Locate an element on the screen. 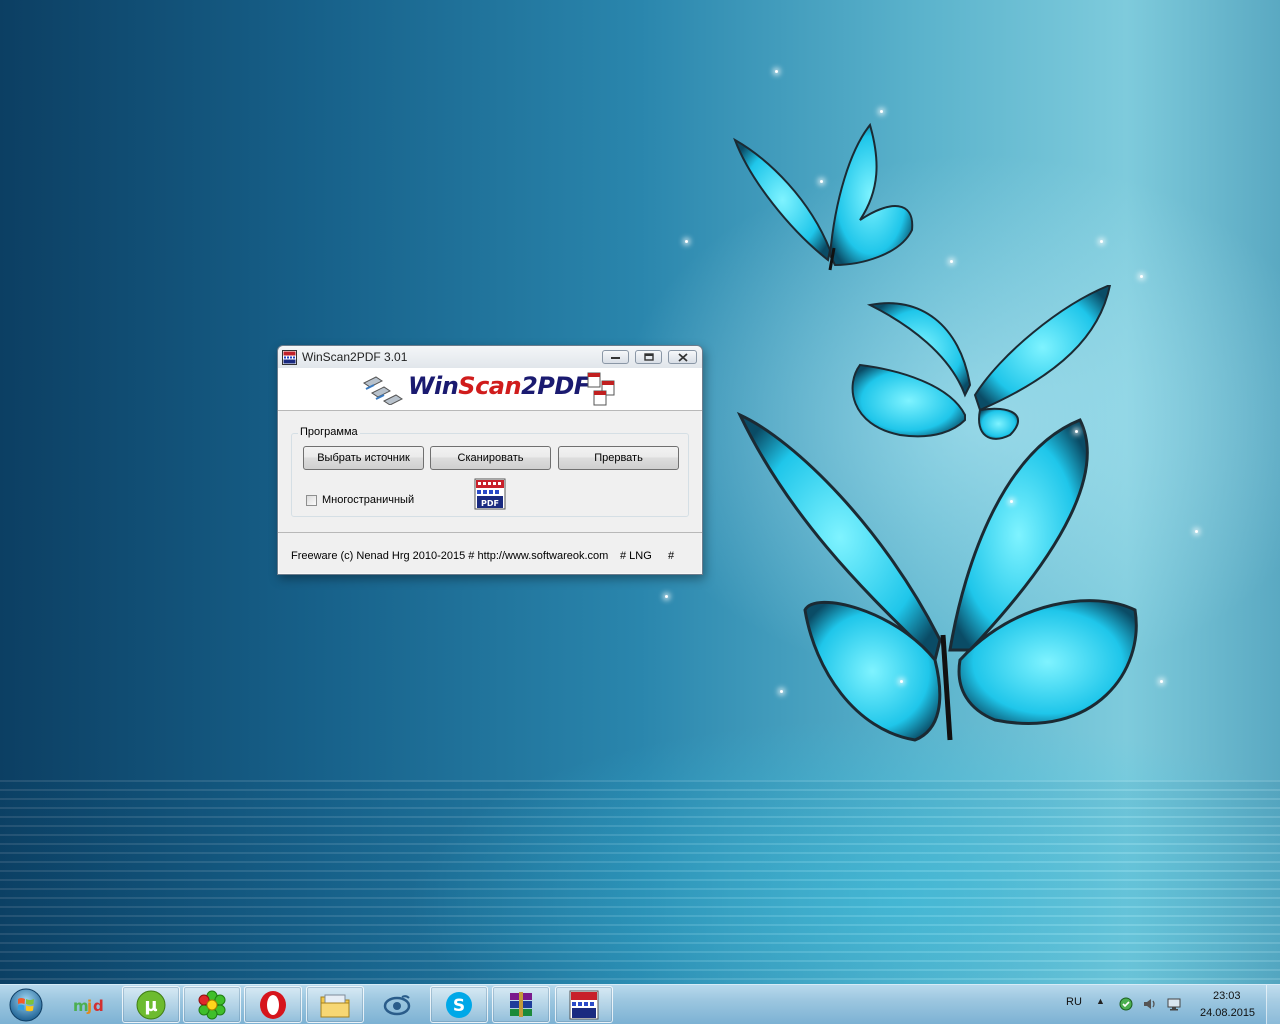 This screenshot has height=1024, width=1280. scanner-icon is located at coordinates (383, 390).